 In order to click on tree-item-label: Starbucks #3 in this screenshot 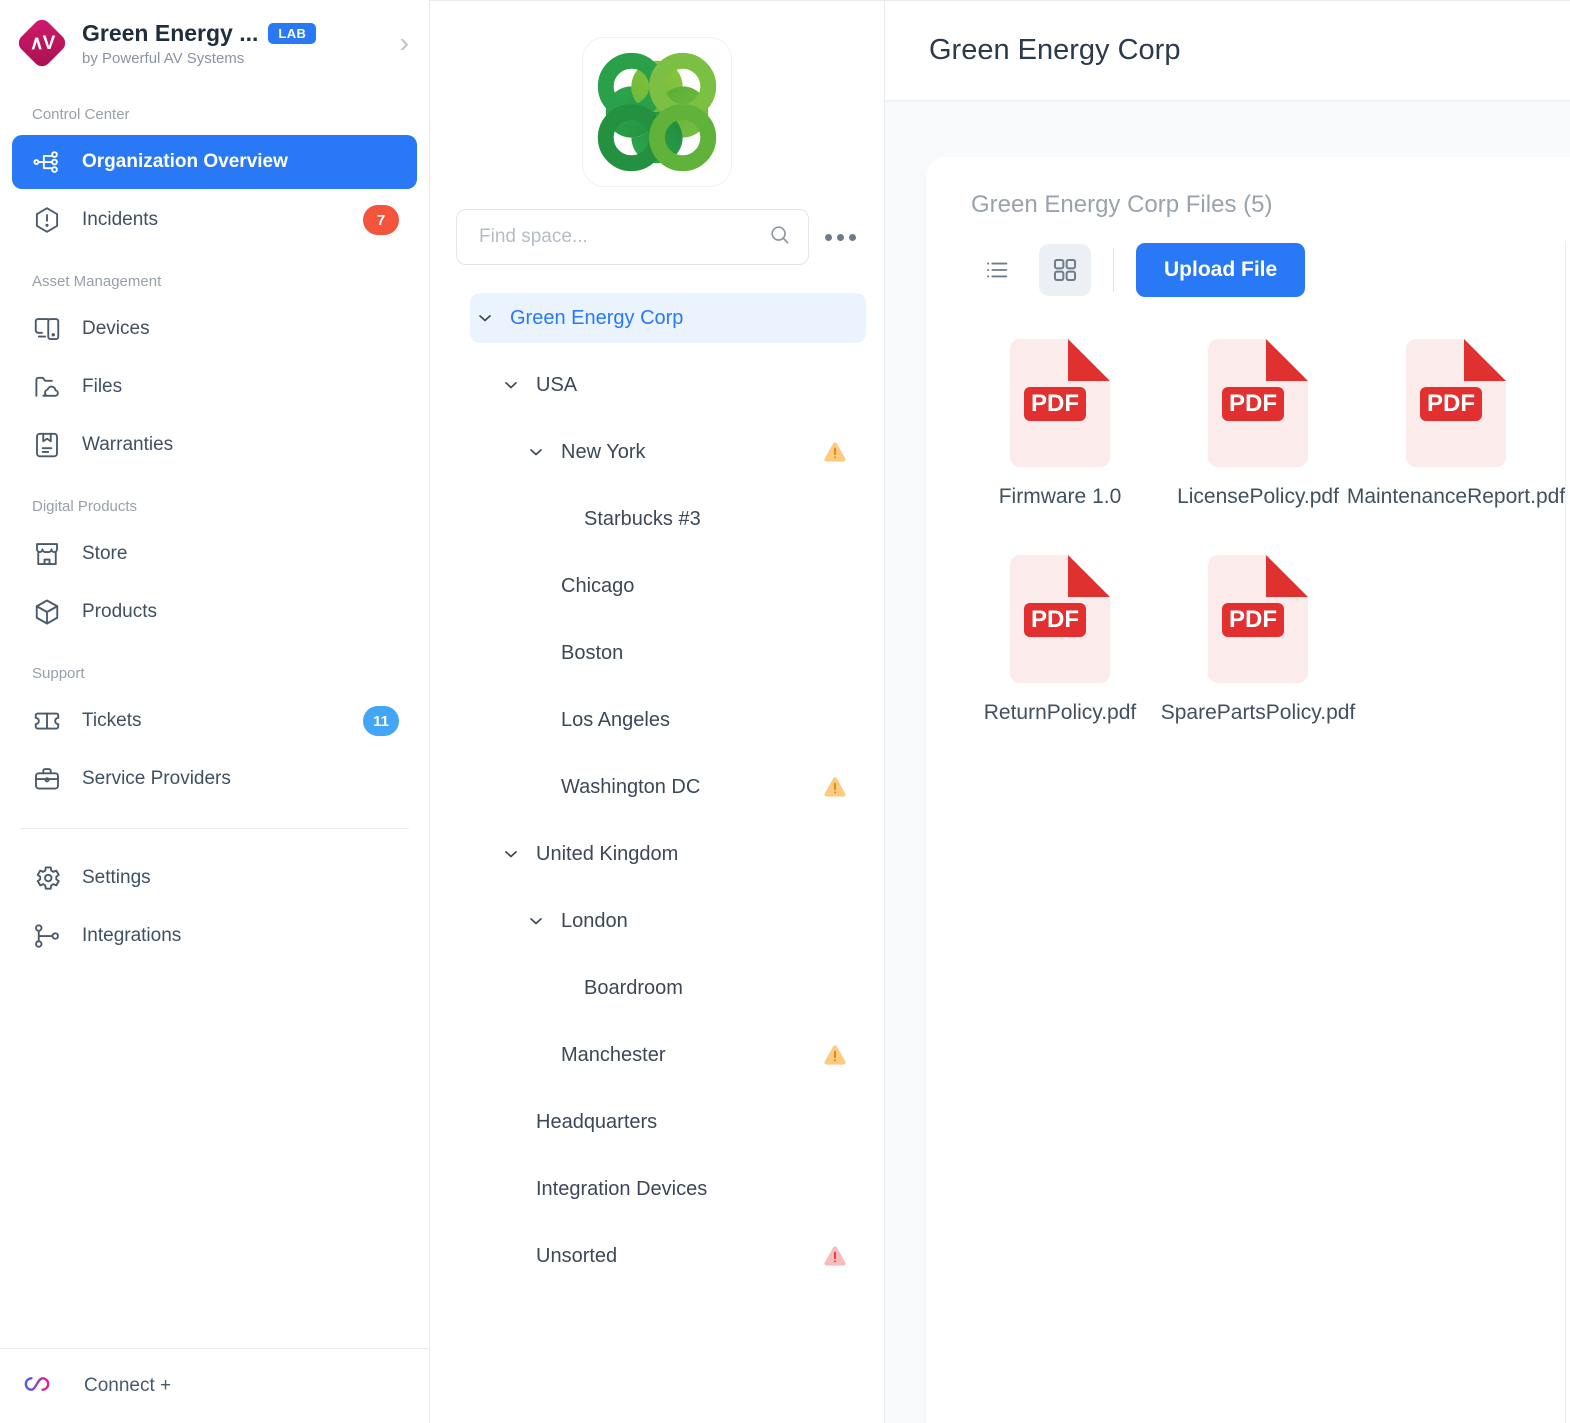, I will do `click(642, 518)`.